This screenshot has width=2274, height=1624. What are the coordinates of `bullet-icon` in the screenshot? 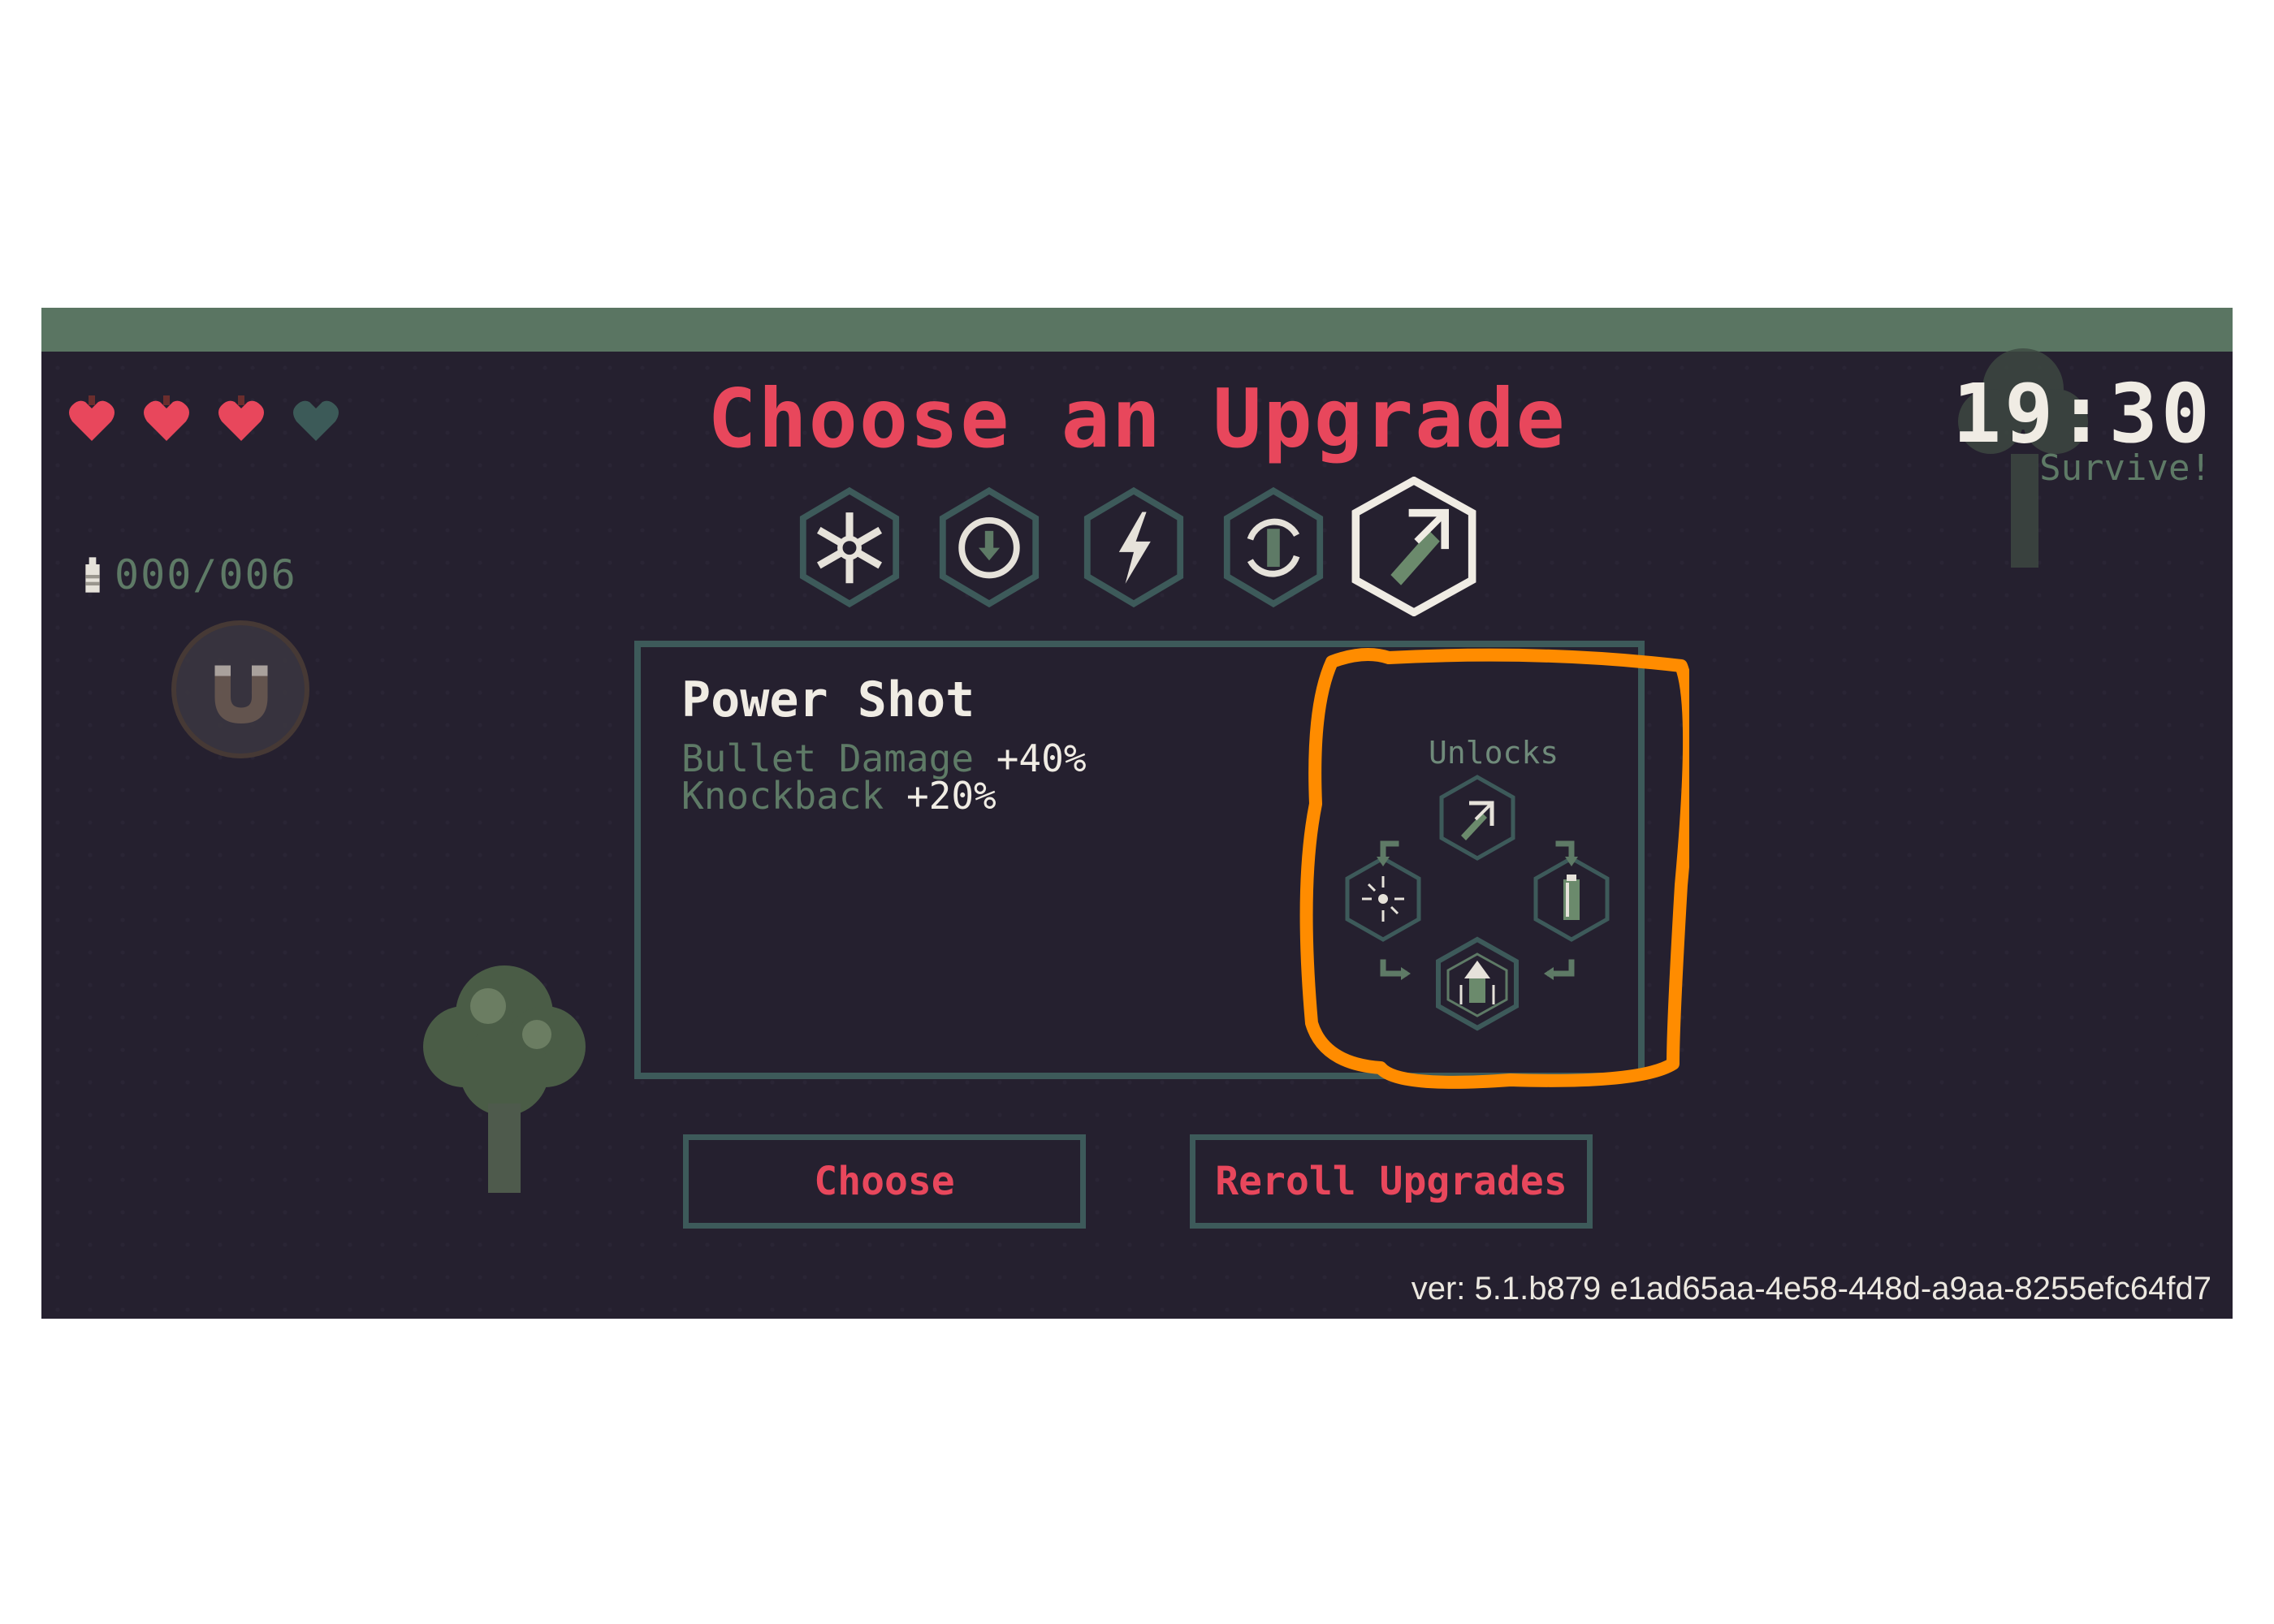 It's located at (92, 575).